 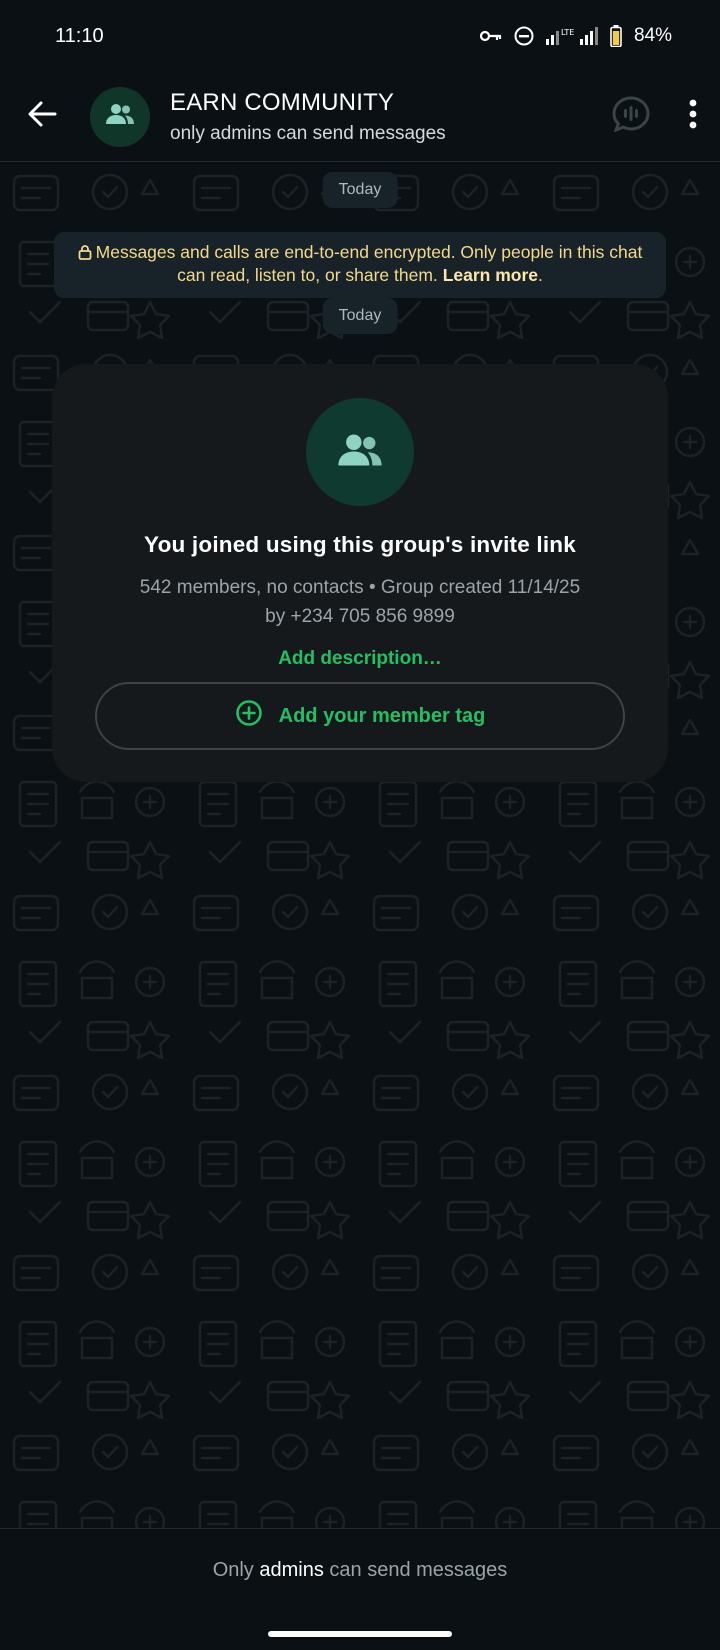 I want to click on dnd-icon, so click(x=524, y=36).